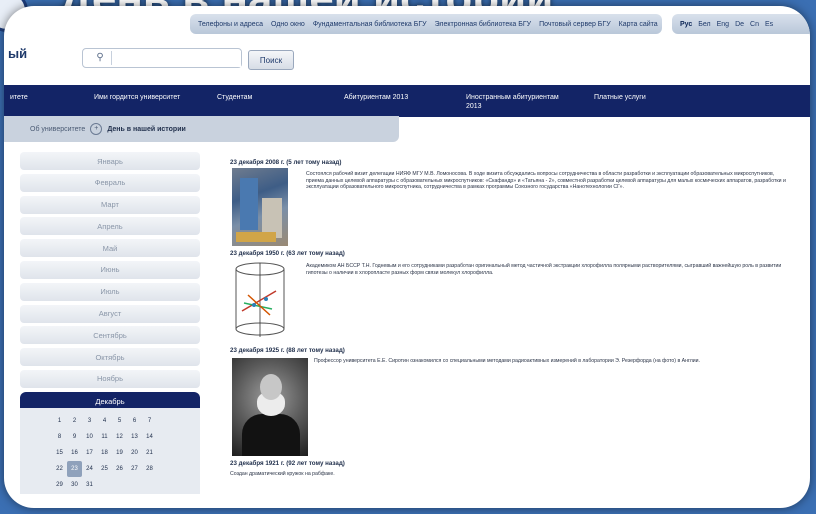 The image size is (816, 514). What do you see at coordinates (134, 421) in the screenshot?
I see `calendar-day: 6` at bounding box center [134, 421].